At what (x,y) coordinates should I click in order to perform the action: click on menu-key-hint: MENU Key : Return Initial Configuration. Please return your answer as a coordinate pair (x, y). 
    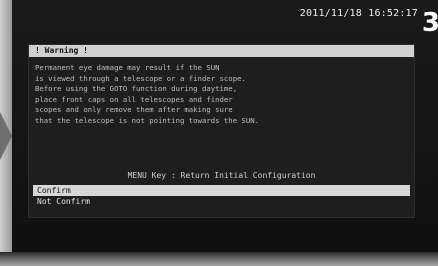
    Looking at the image, I should click on (221, 175).